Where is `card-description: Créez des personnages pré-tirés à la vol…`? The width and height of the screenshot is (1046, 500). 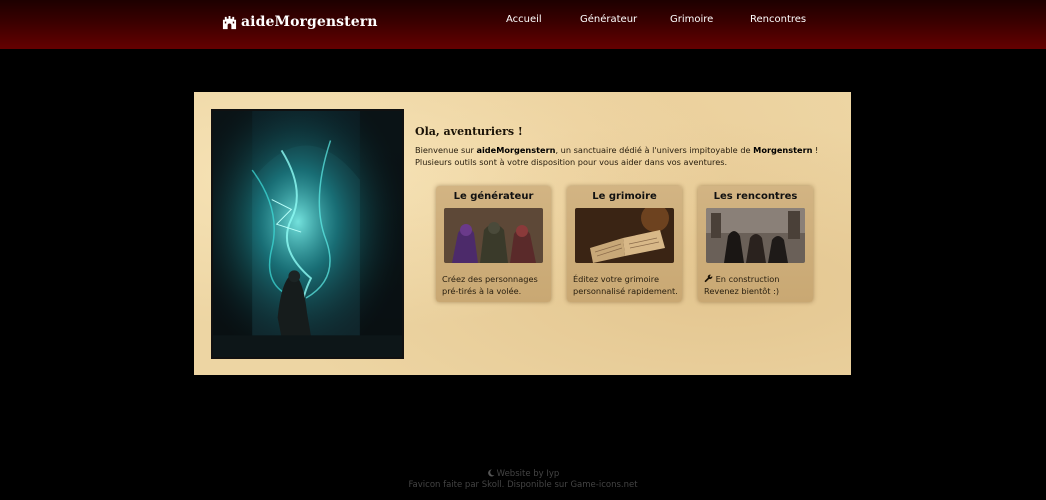
card-description: Créez des personnages pré-tirés à la vol… is located at coordinates (490, 285).